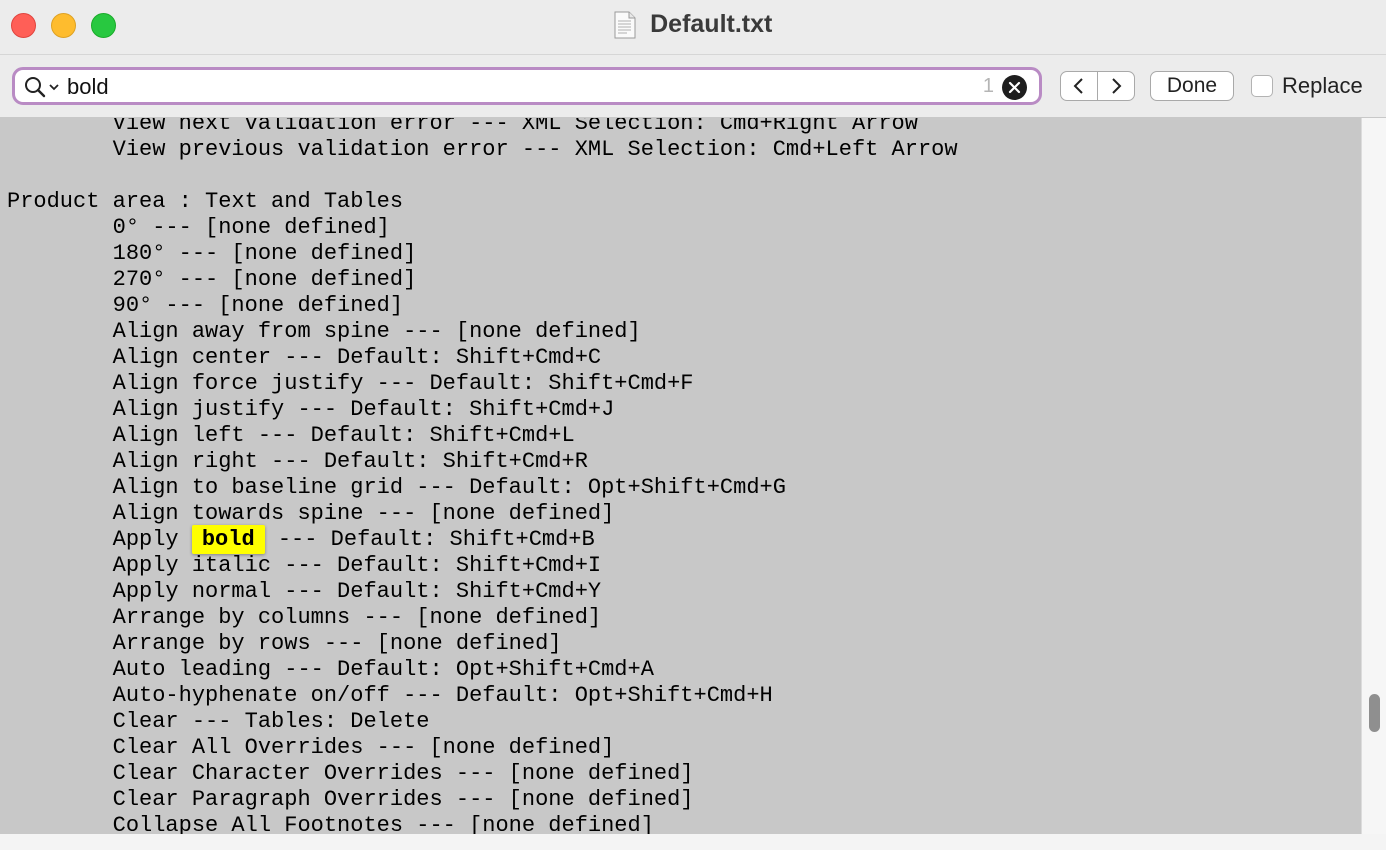 This screenshot has width=1386, height=850. I want to click on search-match-highlight: bold, so click(228, 539).